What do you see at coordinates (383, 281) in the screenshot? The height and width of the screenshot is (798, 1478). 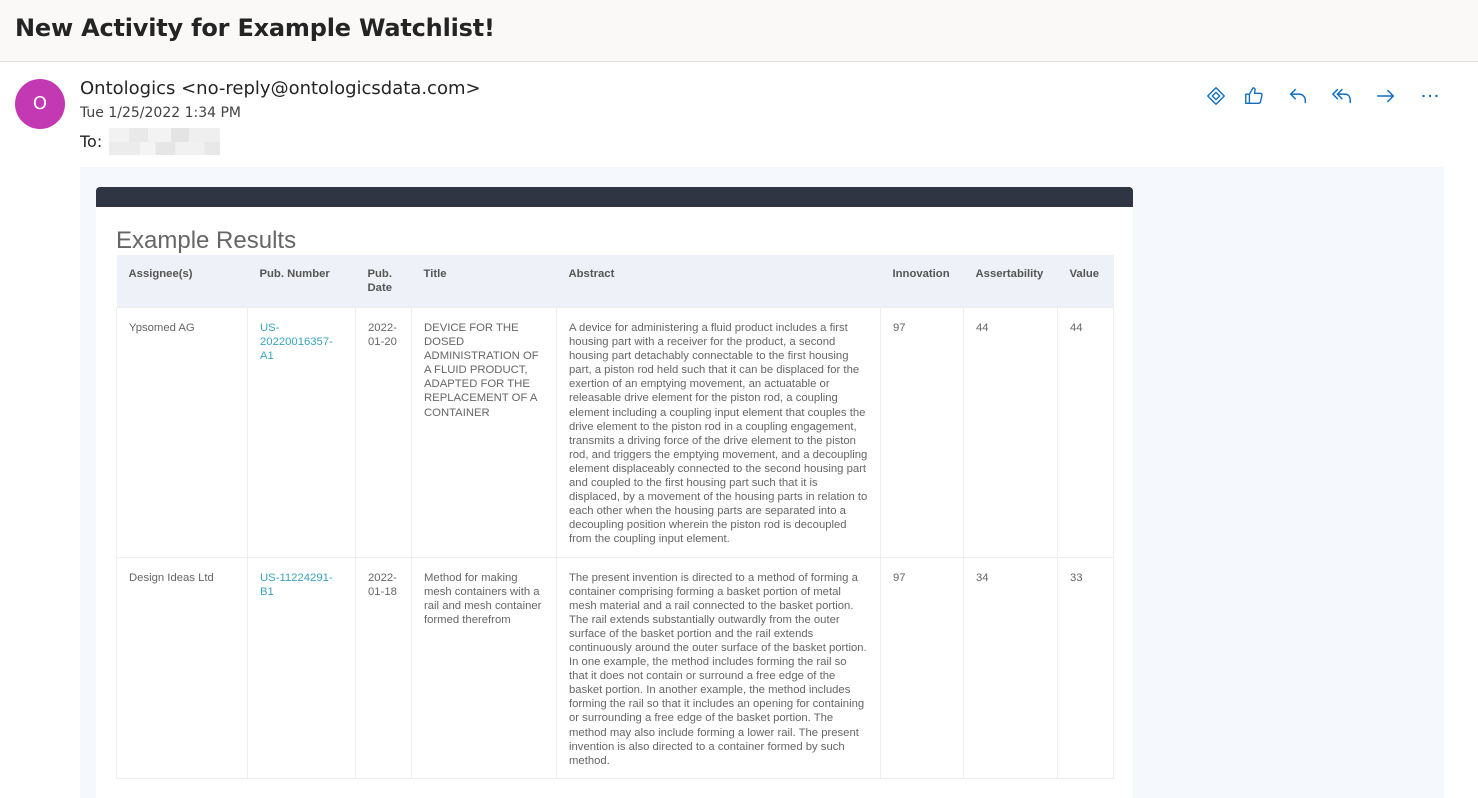 I see `col-header-pub-date: Pub. Date` at bounding box center [383, 281].